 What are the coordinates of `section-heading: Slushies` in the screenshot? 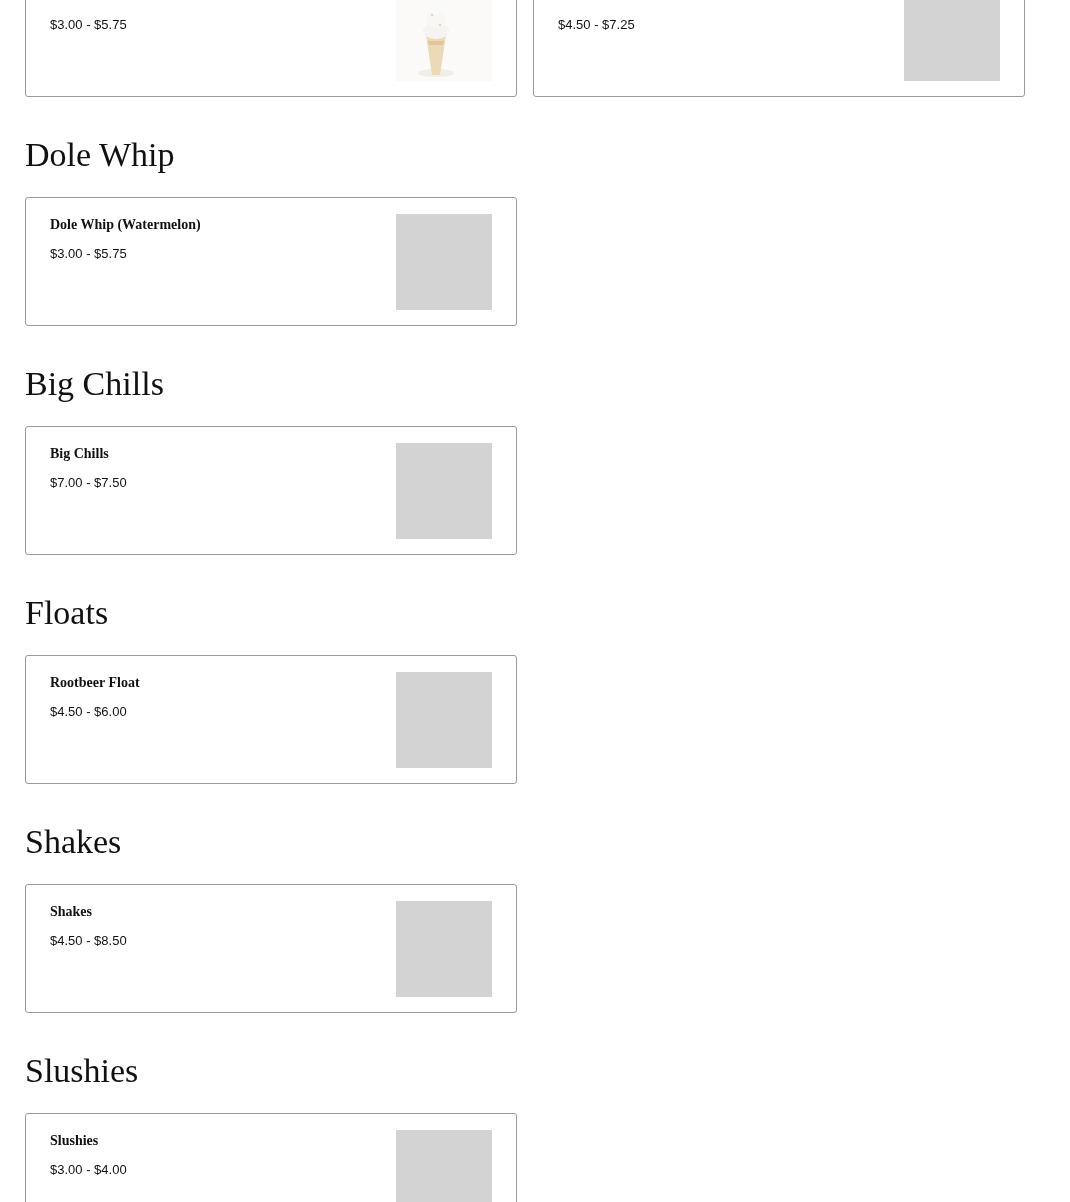 It's located at (82, 1071).